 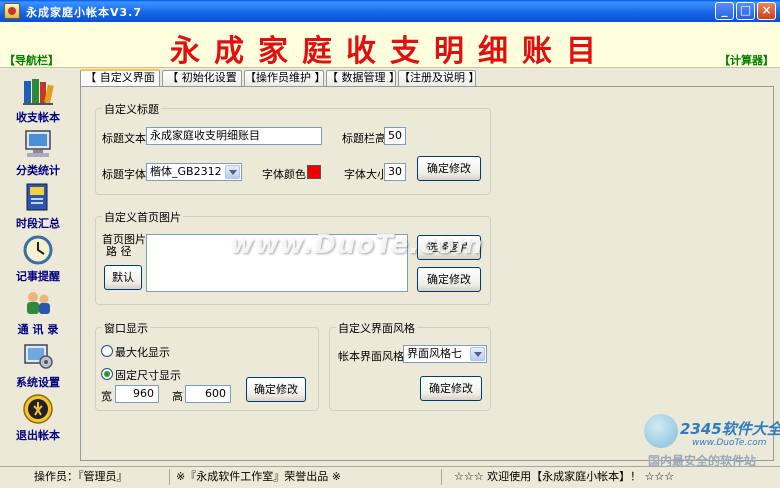 What do you see at coordinates (37, 197) in the screenshot?
I see `calendar-book-icon` at bounding box center [37, 197].